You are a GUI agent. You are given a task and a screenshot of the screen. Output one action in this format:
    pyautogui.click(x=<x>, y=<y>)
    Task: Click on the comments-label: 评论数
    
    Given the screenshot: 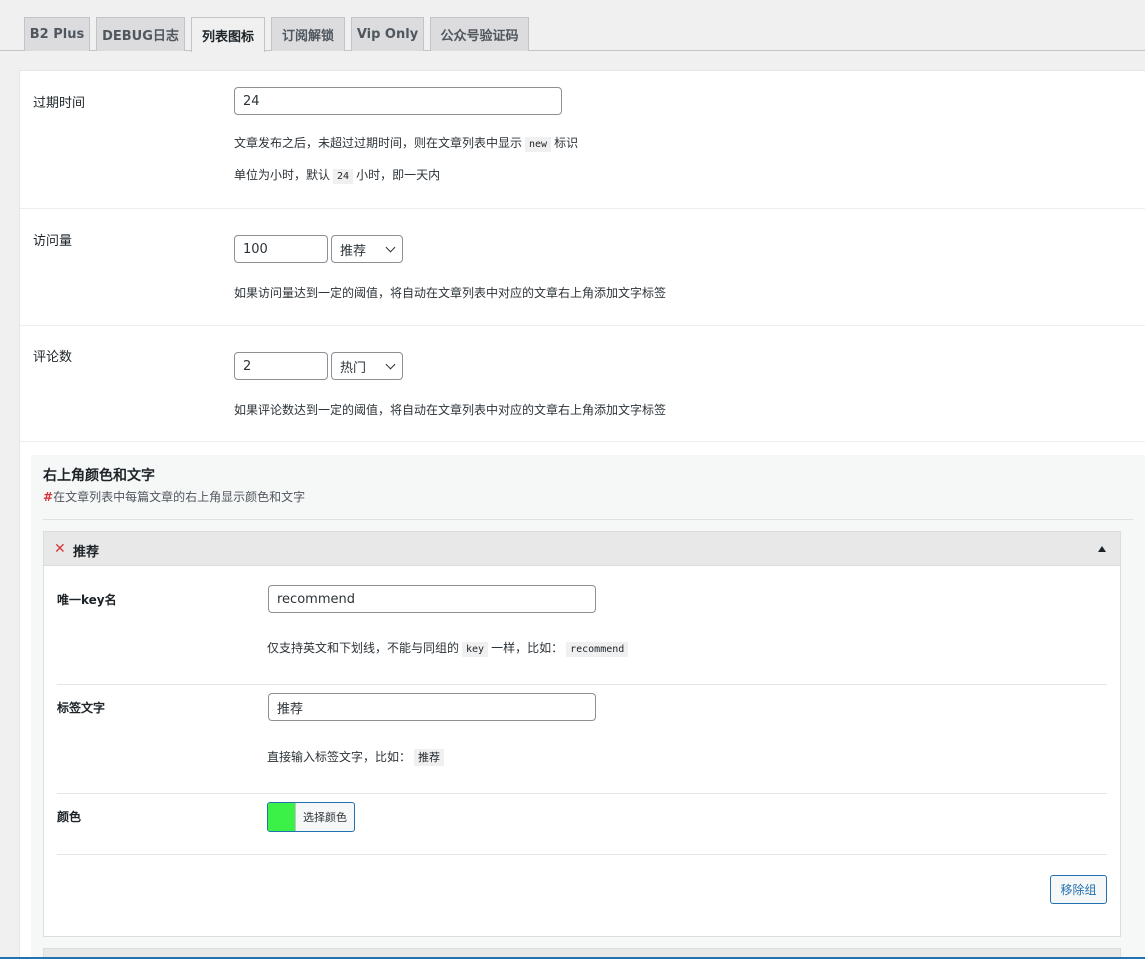 What is the action you would take?
    pyautogui.click(x=53, y=357)
    